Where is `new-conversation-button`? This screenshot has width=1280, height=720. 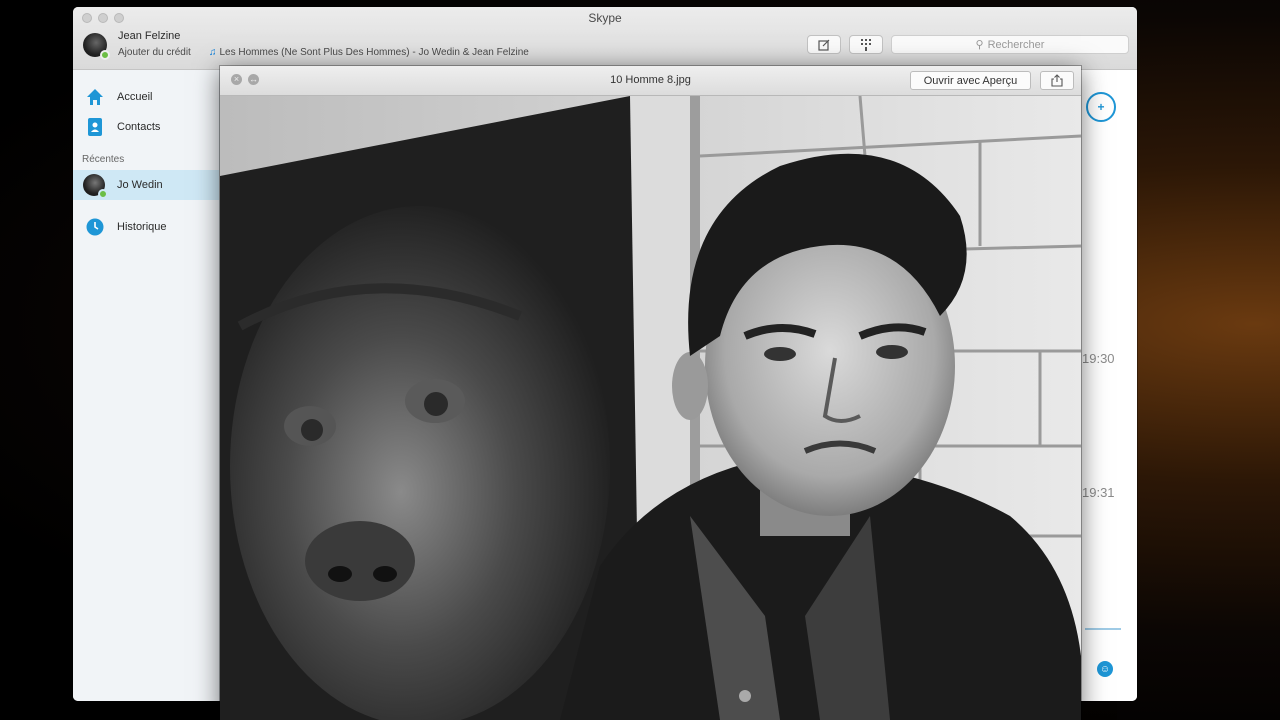 new-conversation-button is located at coordinates (824, 44).